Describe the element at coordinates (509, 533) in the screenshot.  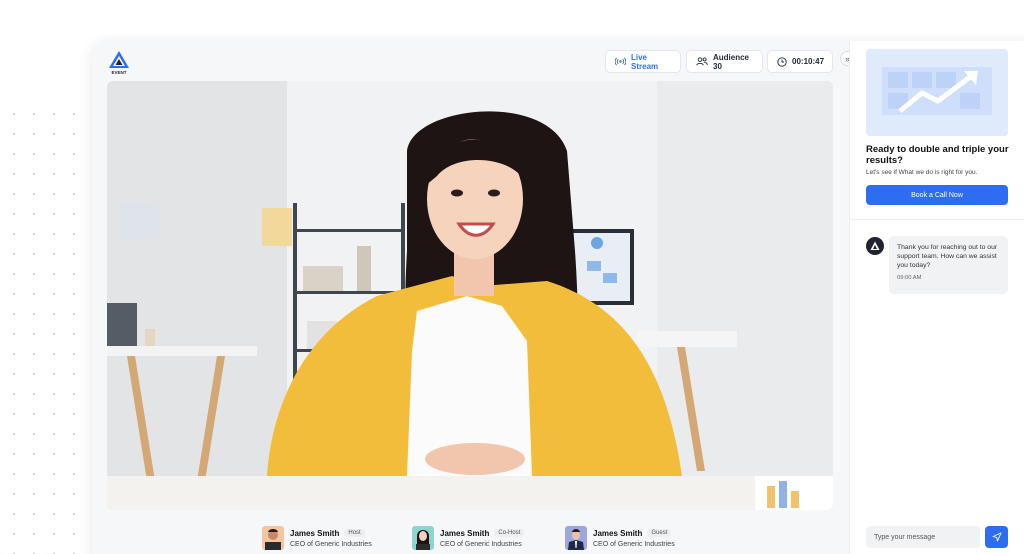
I see `role-badge: Co-Host` at that location.